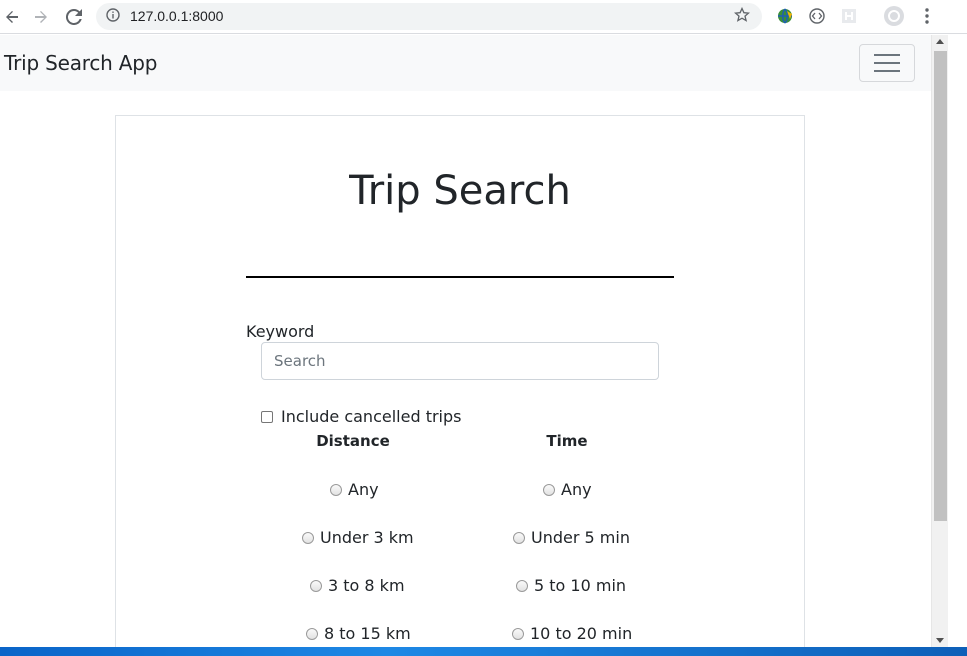 Image resolution: width=967 pixels, height=656 pixels. Describe the element at coordinates (460, 361) in the screenshot. I see `search-input` at that location.